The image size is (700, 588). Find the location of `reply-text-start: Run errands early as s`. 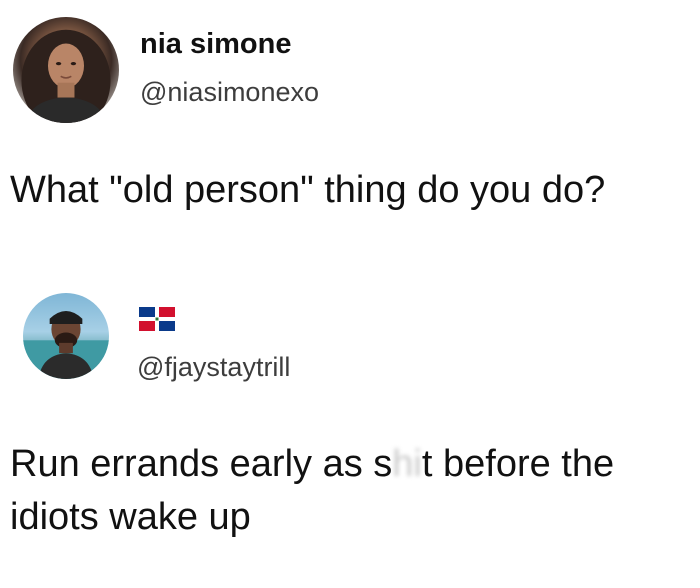

reply-text-start: Run errands early as s is located at coordinates (201, 464).